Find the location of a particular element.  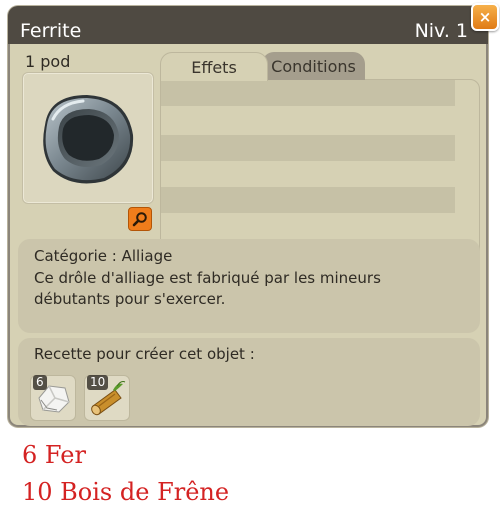

ingredient-count: 10 is located at coordinates (98, 382).